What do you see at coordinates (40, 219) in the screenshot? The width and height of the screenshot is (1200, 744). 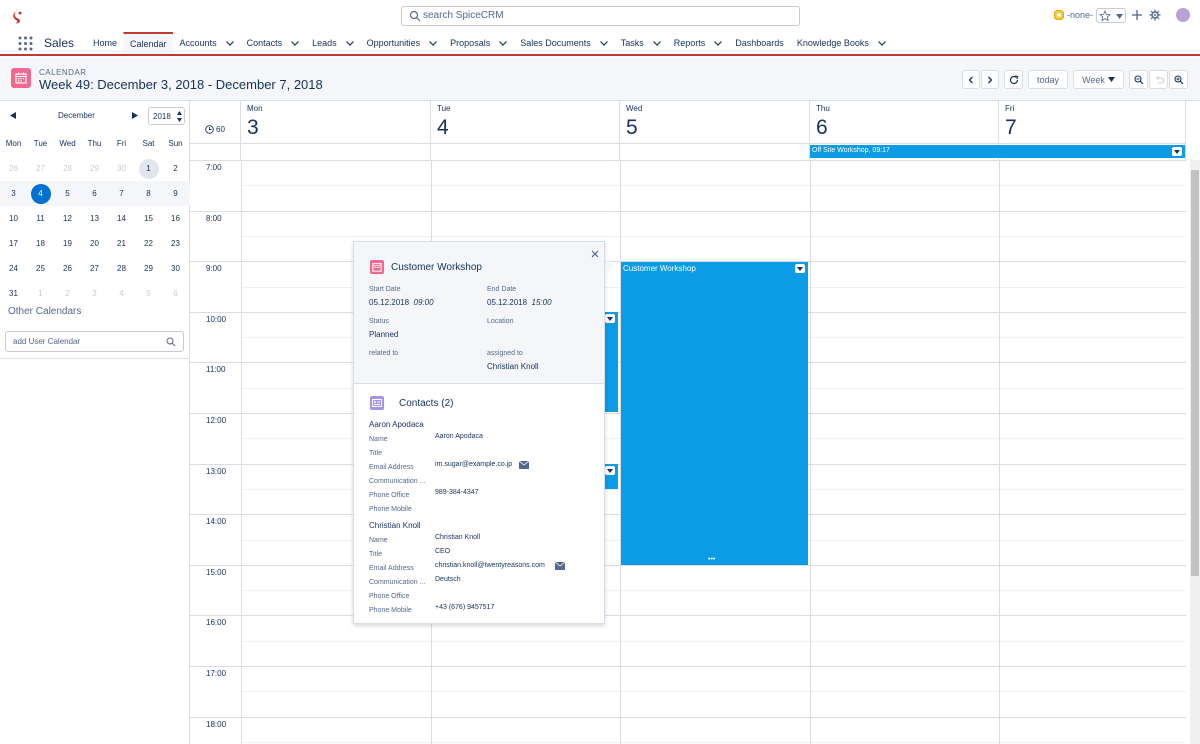 I see `mini-day: 11` at bounding box center [40, 219].